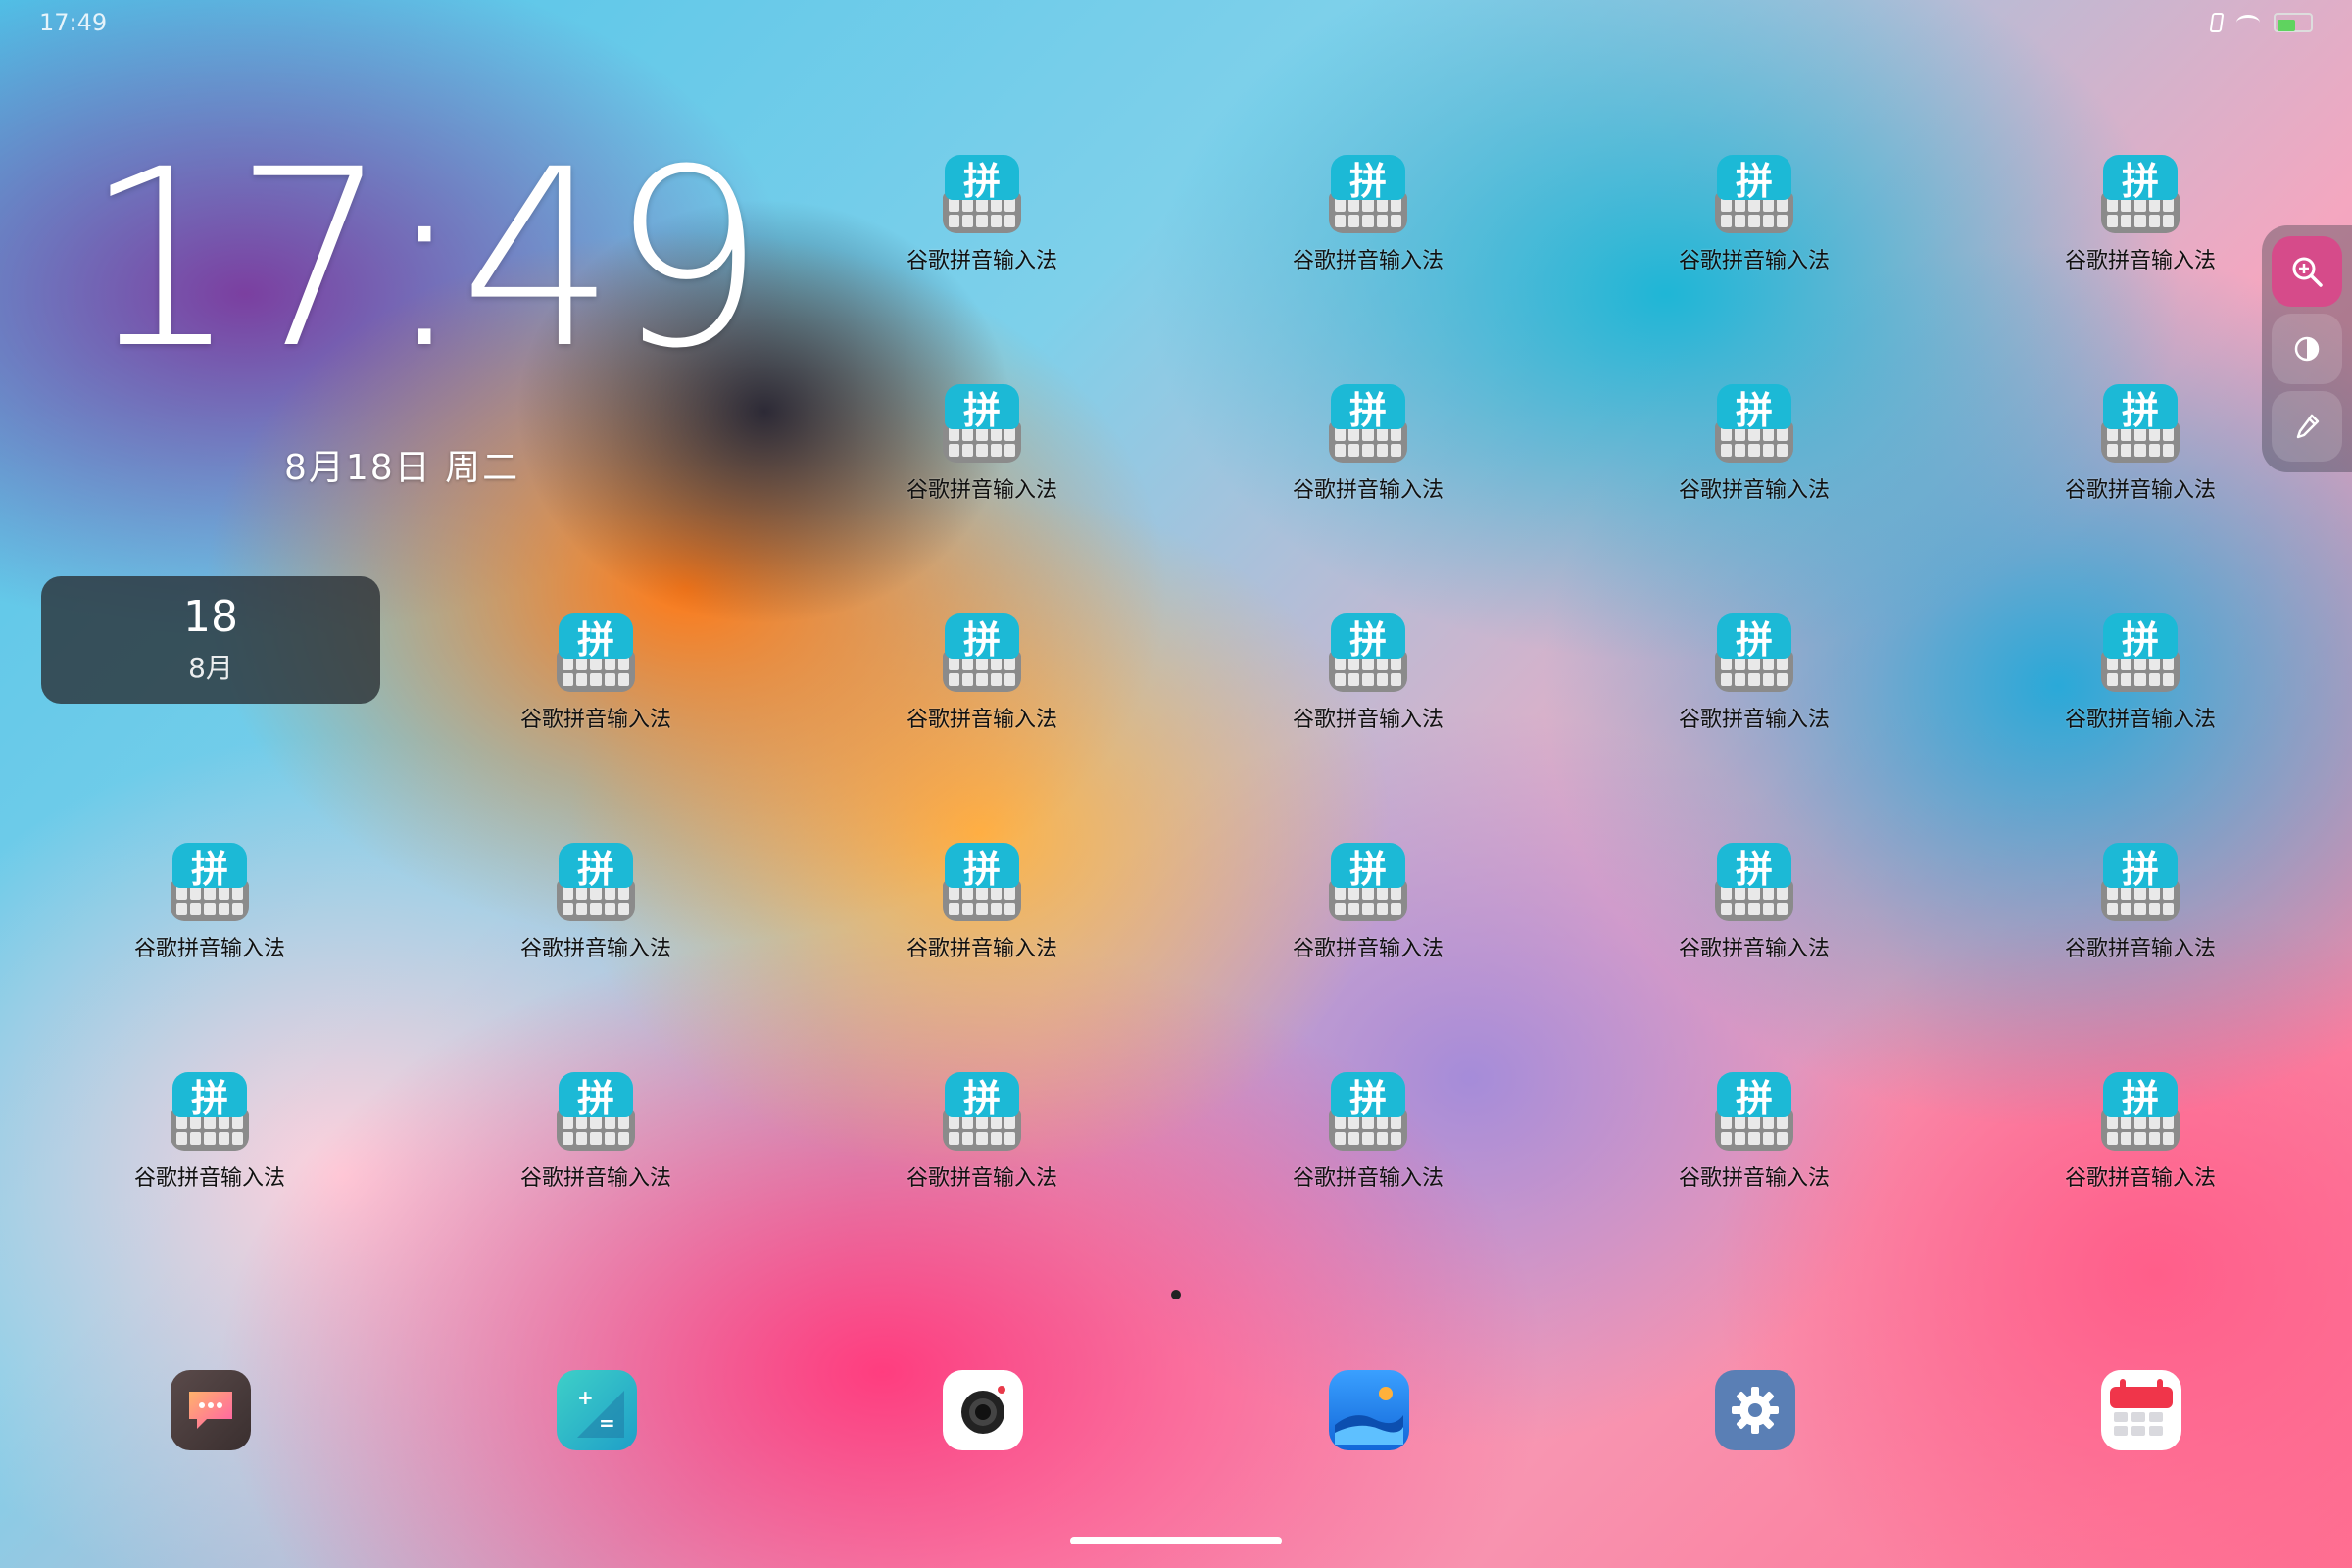 This screenshot has width=2352, height=1568. I want to click on dock-calendar, so click(2141, 1410).